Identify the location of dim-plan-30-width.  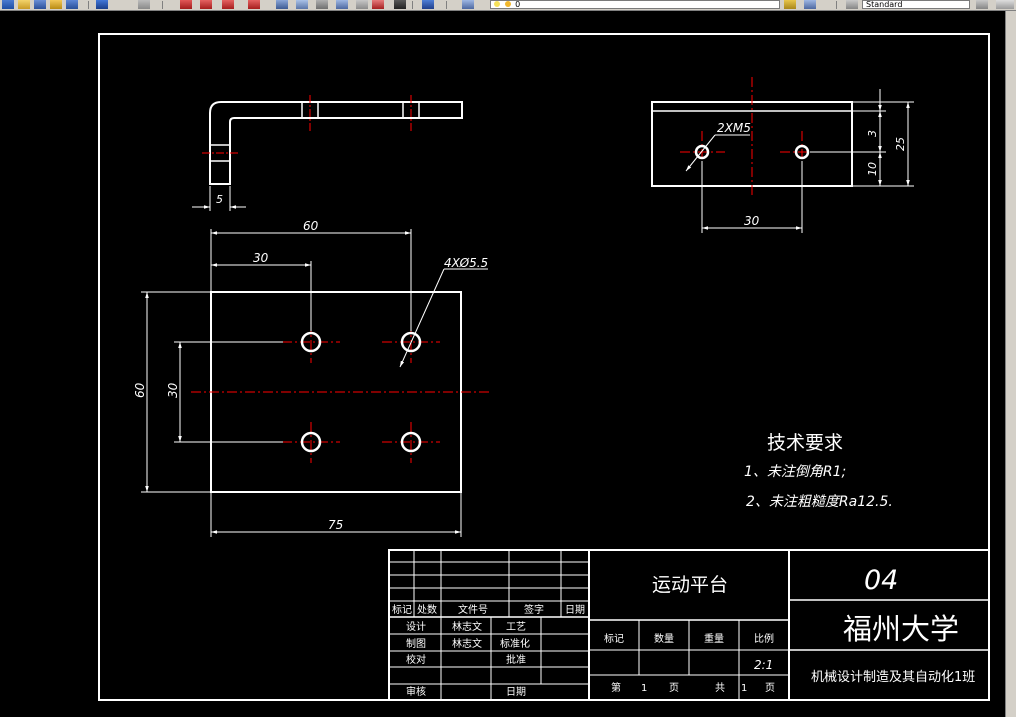
(261, 296).